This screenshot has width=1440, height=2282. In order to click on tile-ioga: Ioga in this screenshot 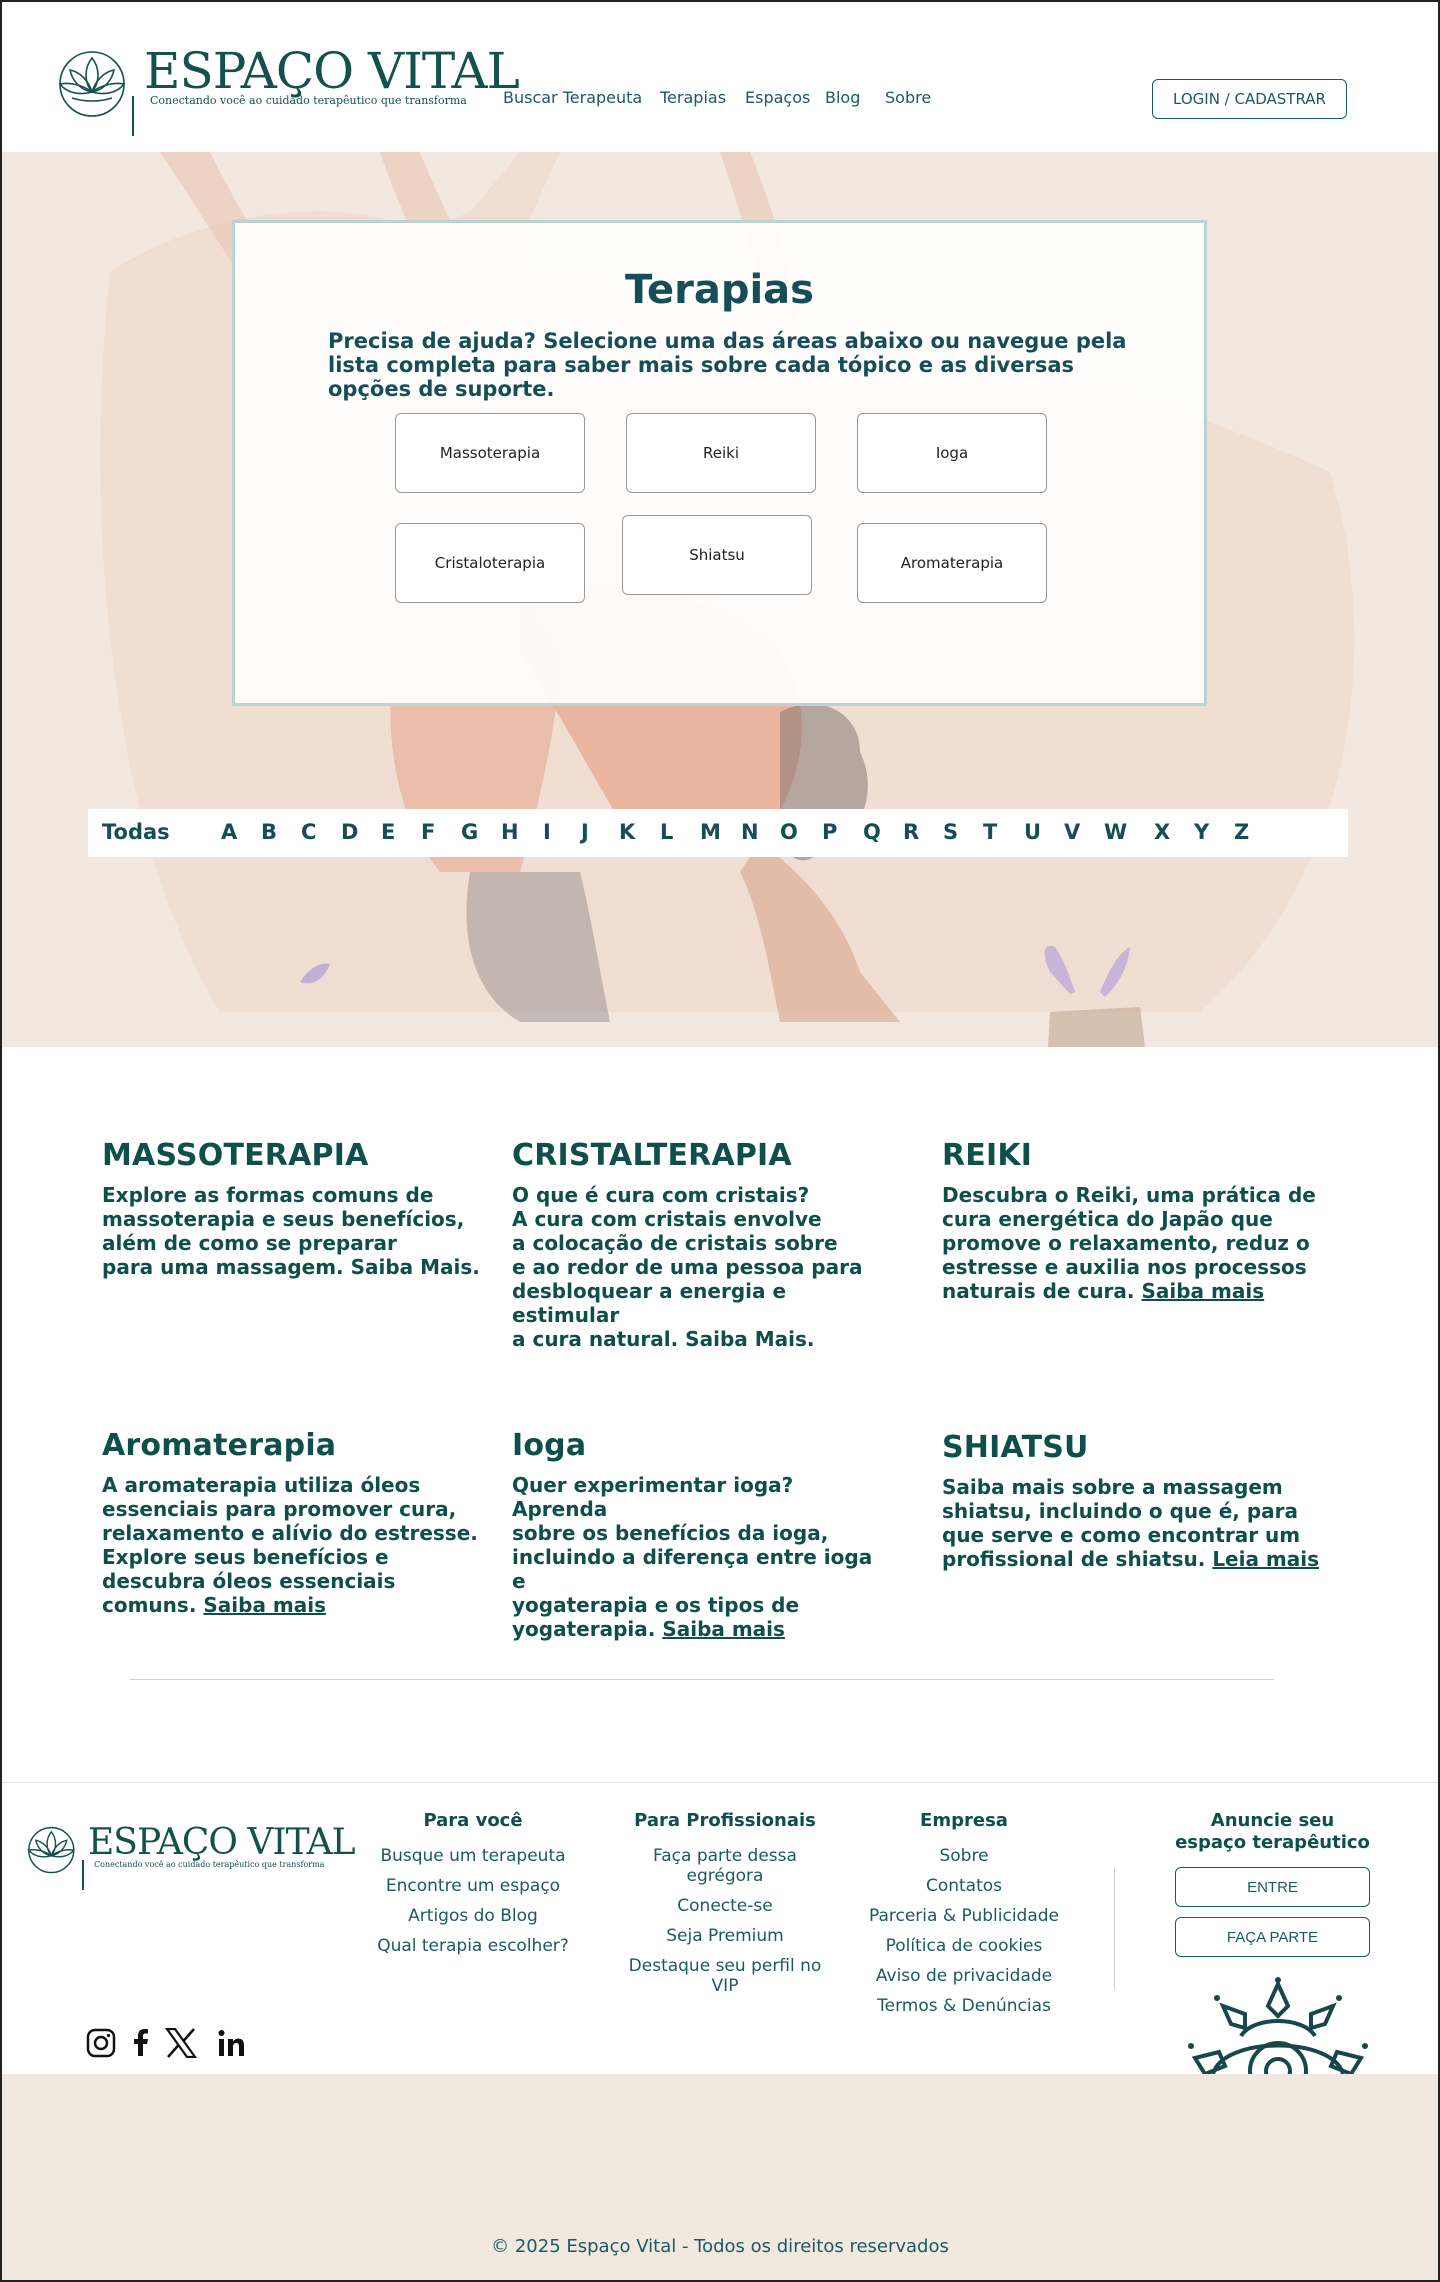, I will do `click(952, 453)`.